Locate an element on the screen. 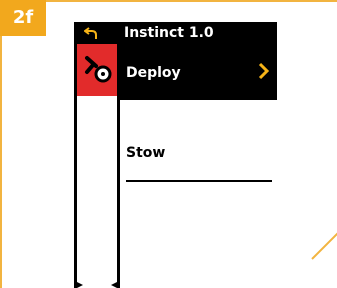 The width and height of the screenshot is (337, 288). step-badge: 2f is located at coordinates (23, 18).